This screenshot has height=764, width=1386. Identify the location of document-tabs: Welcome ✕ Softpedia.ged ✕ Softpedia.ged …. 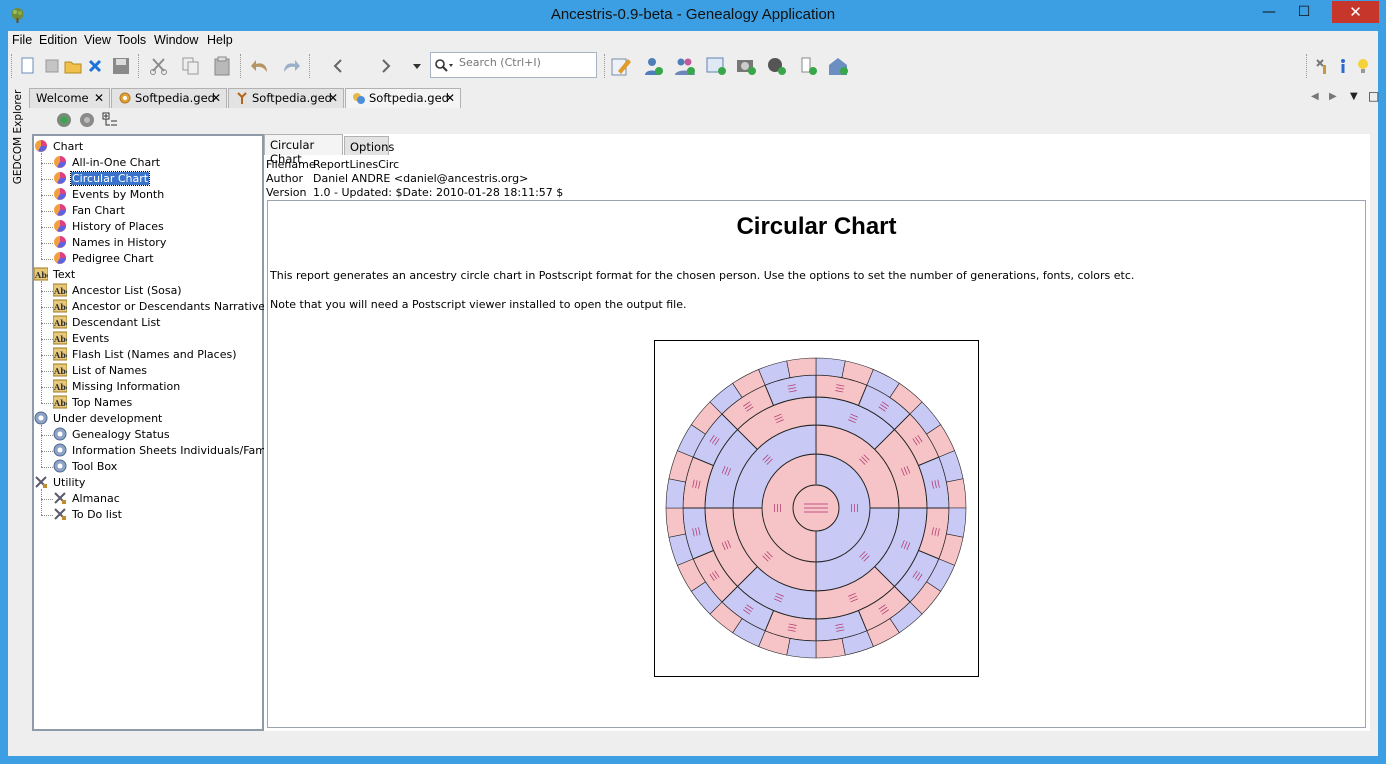
(704, 98).